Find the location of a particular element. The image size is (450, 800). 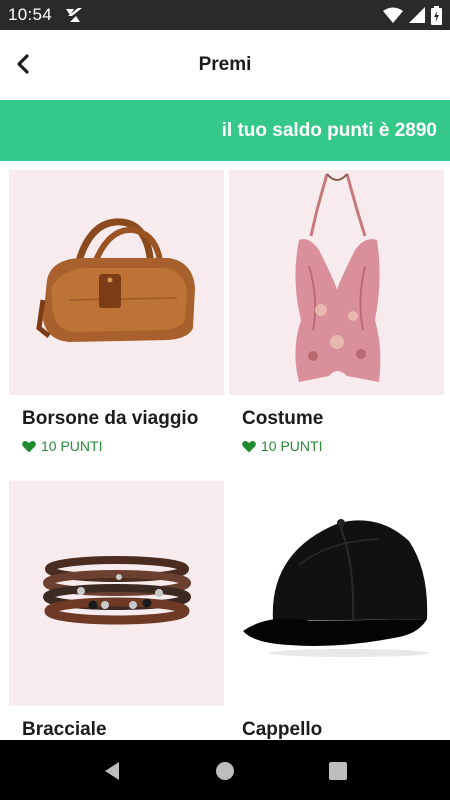

bracelet-image is located at coordinates (116, 593).